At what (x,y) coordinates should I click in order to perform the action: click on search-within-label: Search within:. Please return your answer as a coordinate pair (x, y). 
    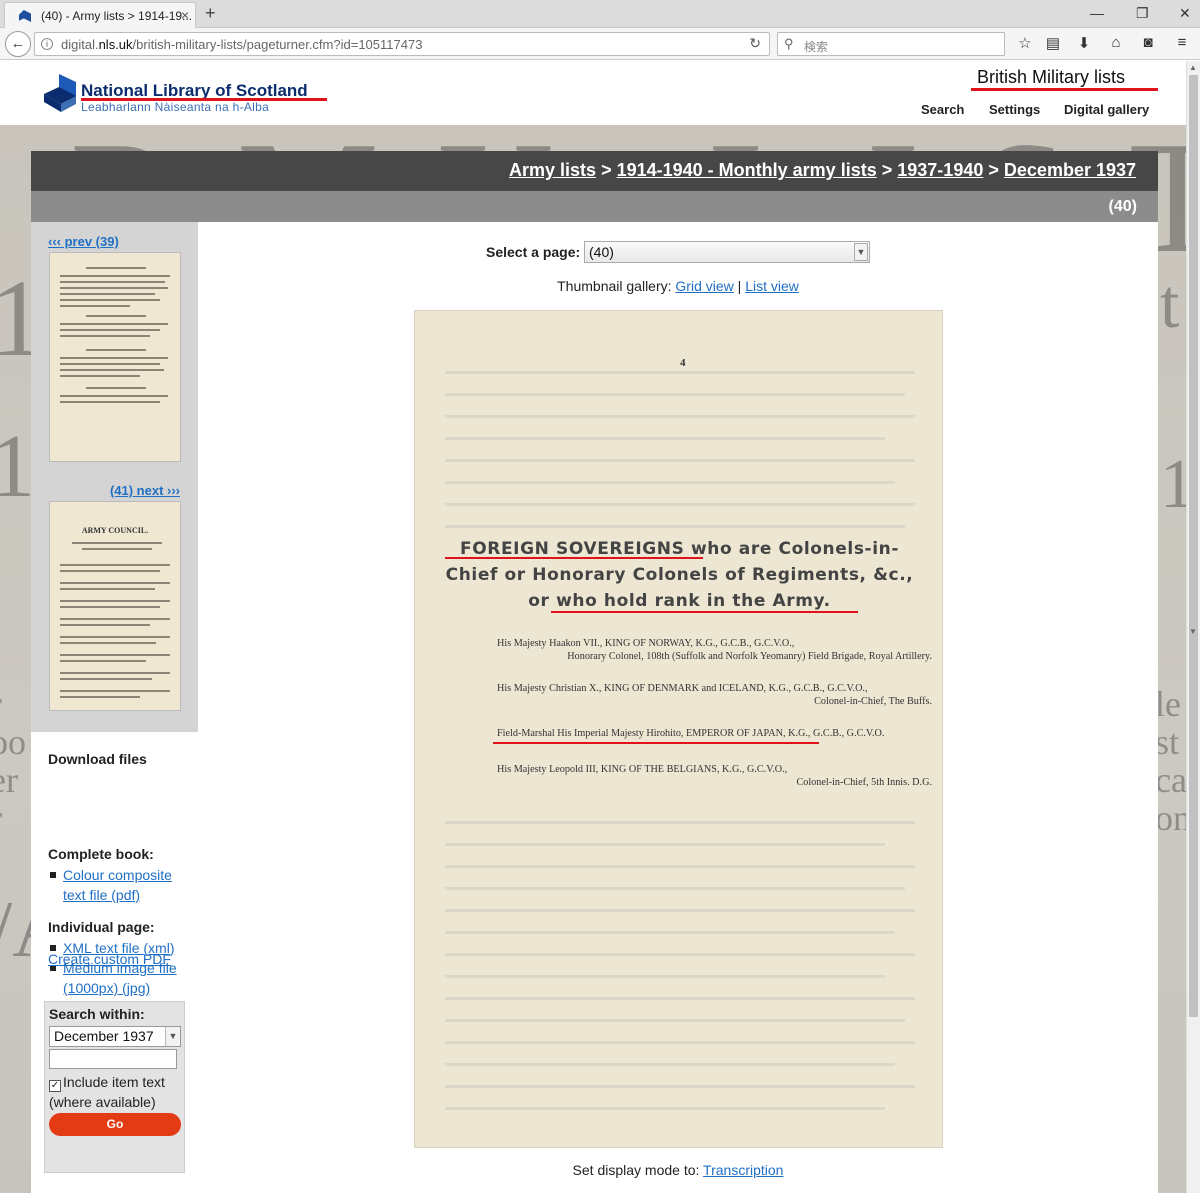
    Looking at the image, I should click on (97, 1014).